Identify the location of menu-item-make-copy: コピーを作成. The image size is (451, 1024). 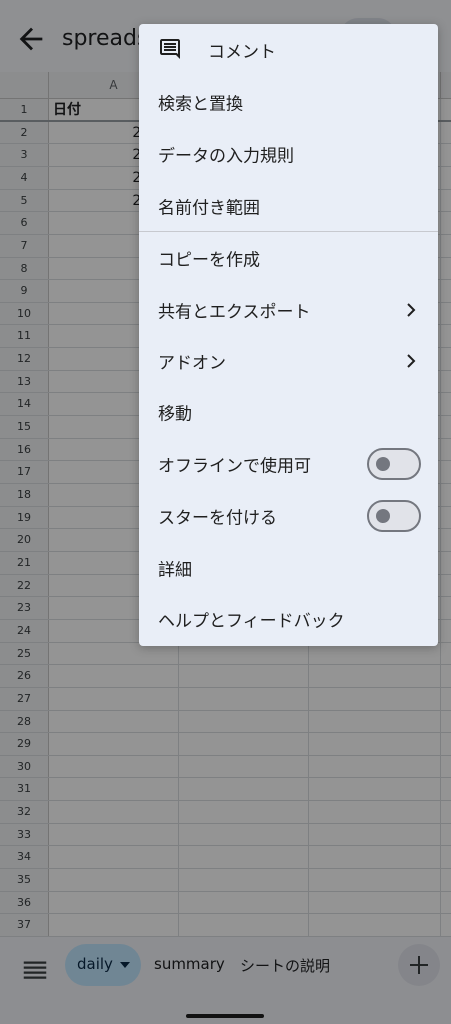
(288, 258).